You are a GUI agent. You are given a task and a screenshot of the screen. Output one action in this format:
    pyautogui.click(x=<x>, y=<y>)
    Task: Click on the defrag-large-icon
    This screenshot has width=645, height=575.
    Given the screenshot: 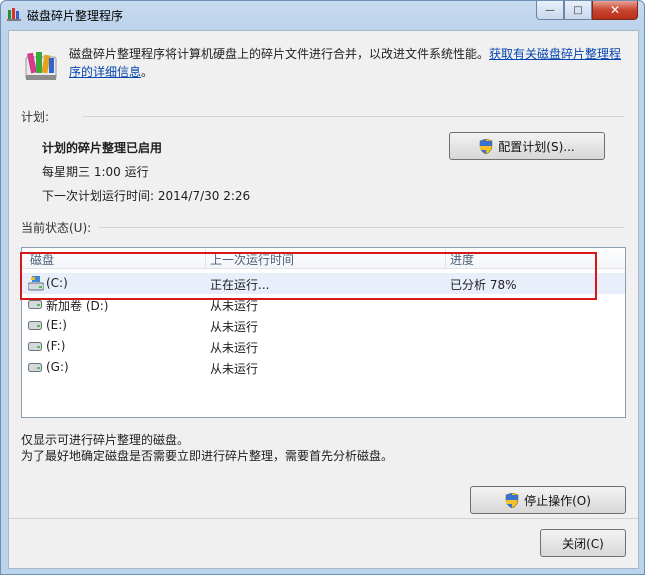 What is the action you would take?
    pyautogui.click(x=41, y=66)
    